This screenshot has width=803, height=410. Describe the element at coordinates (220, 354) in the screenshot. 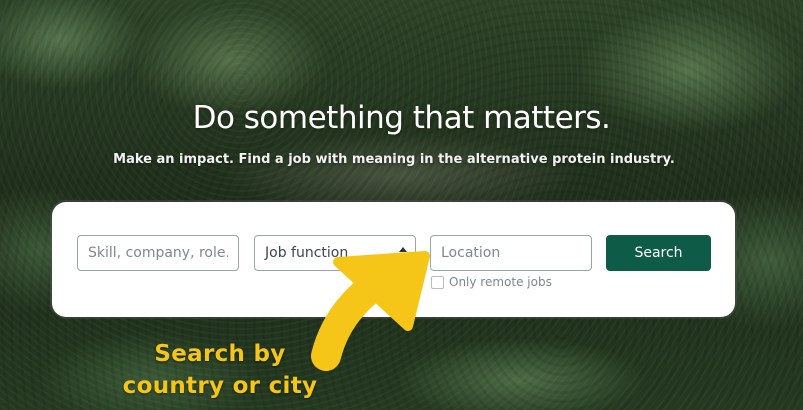

I see `annotation-line-1: Search by` at that location.